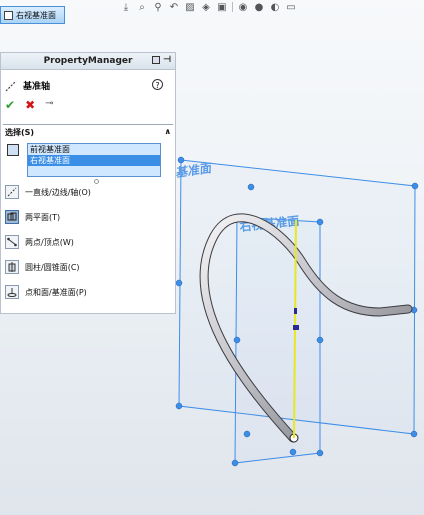 The image size is (424, 515). Describe the element at coordinates (58, 192) in the screenshot. I see `option-label: 一直线/边线/轴(O)` at that location.